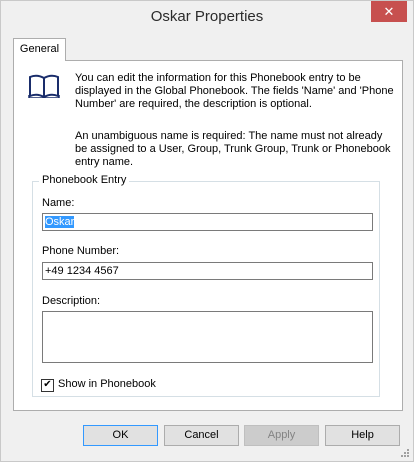 The height and width of the screenshot is (462, 414). I want to click on name-field: Oskar, so click(207, 222).